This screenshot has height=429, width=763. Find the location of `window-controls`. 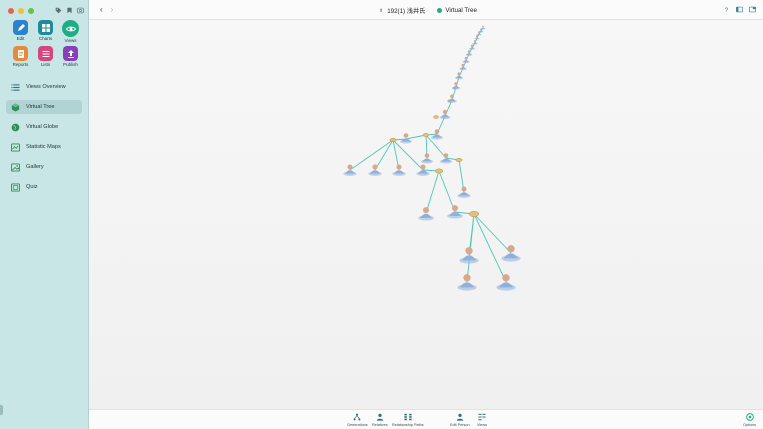

window-controls is located at coordinates (21, 11).